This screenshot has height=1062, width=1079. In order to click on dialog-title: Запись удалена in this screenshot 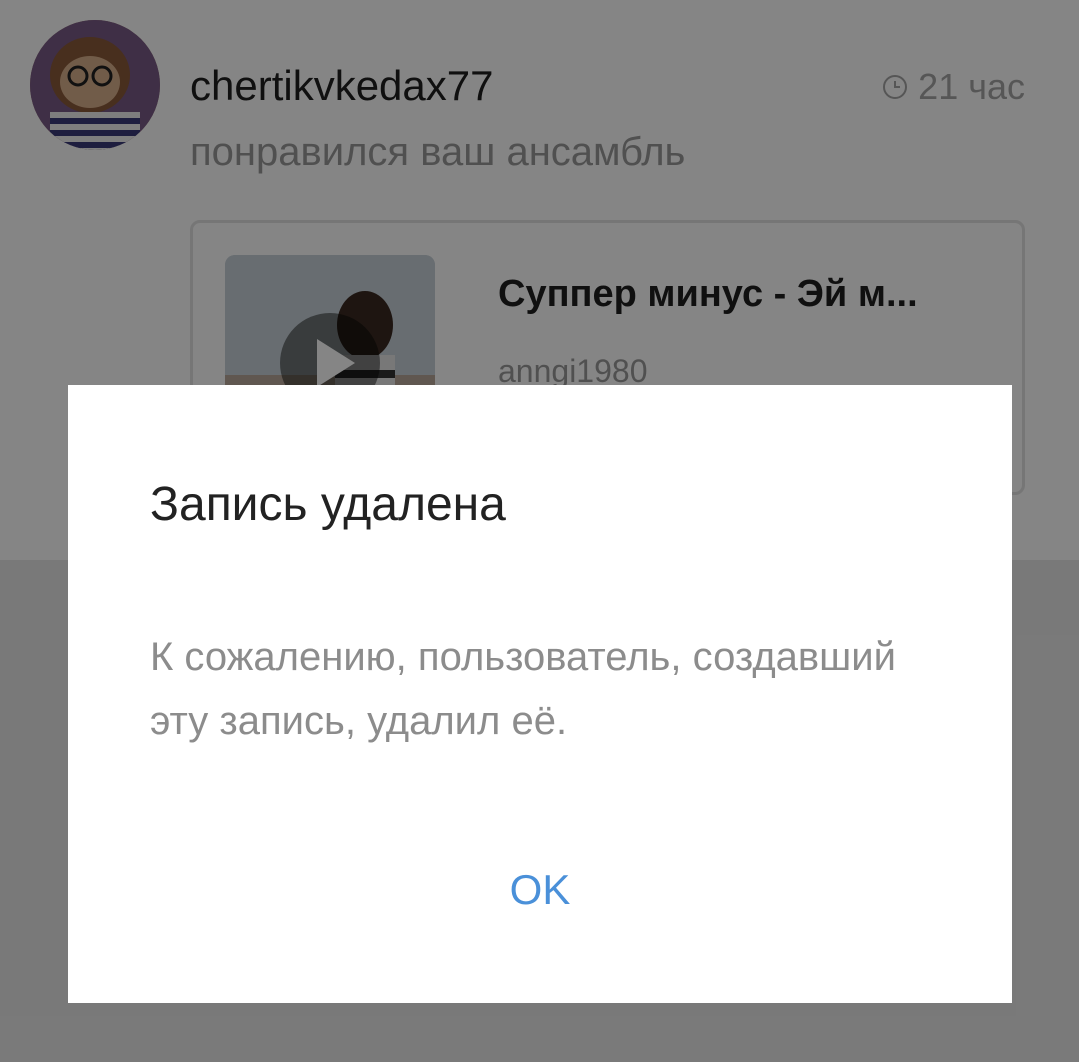, I will do `click(328, 504)`.